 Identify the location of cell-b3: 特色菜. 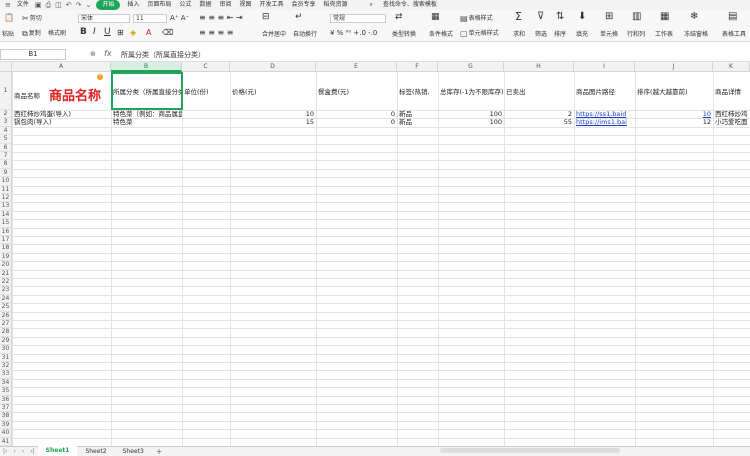
(146, 122).